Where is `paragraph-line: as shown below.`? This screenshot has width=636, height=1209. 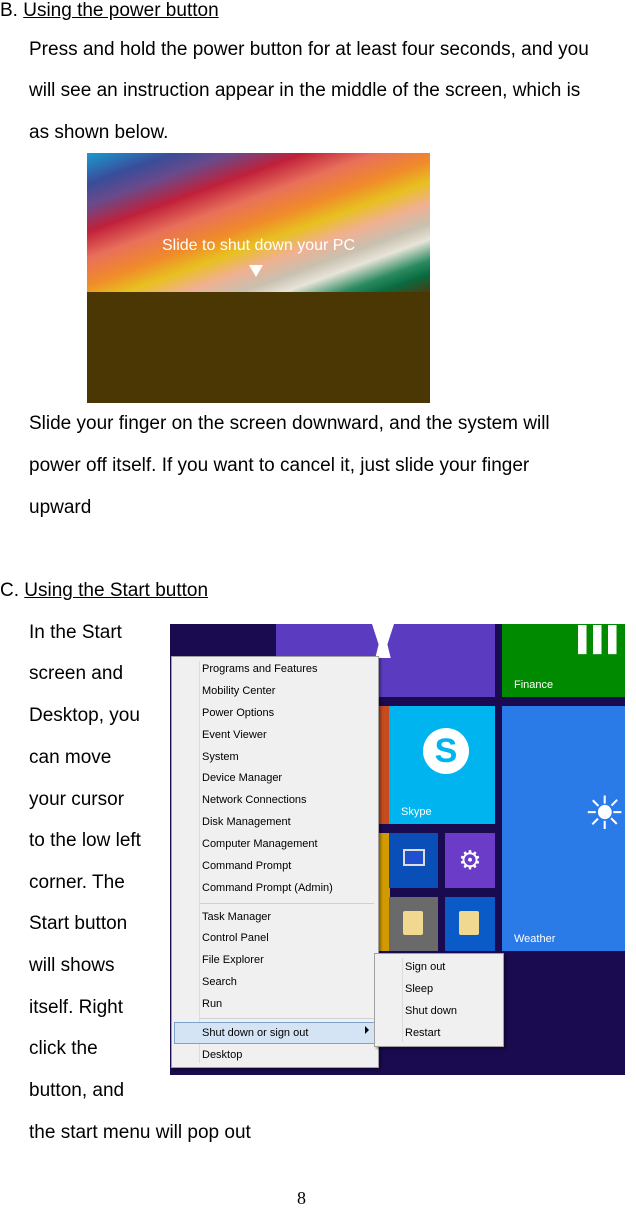
paragraph-line: as shown below. is located at coordinates (99, 132).